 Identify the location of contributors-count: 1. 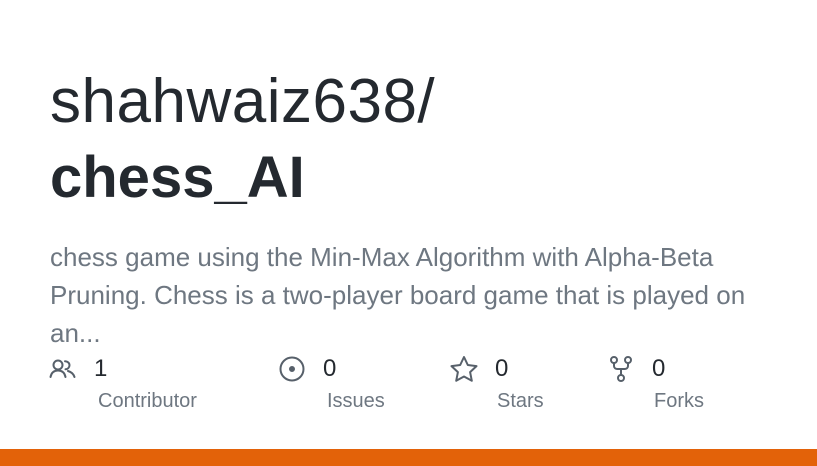
(101, 368).